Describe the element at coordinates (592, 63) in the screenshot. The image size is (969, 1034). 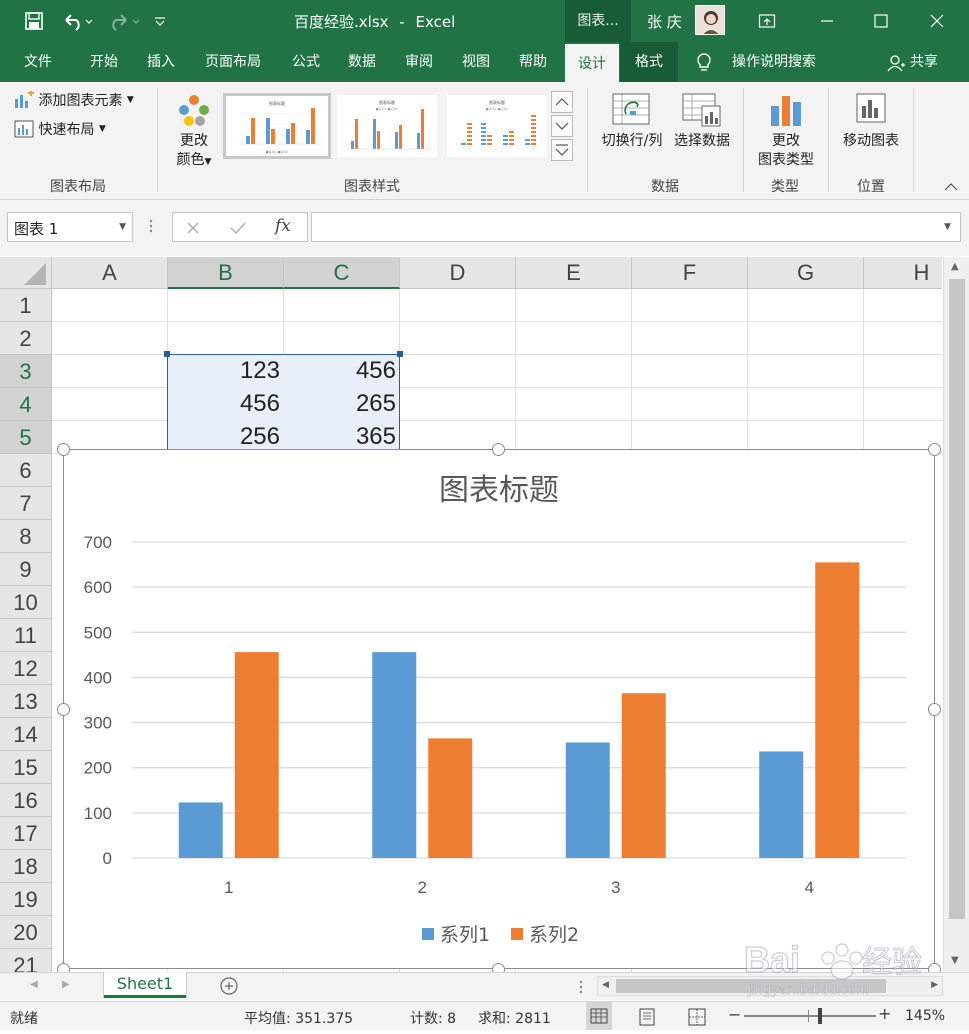
I see `tab-design: 设计` at that location.